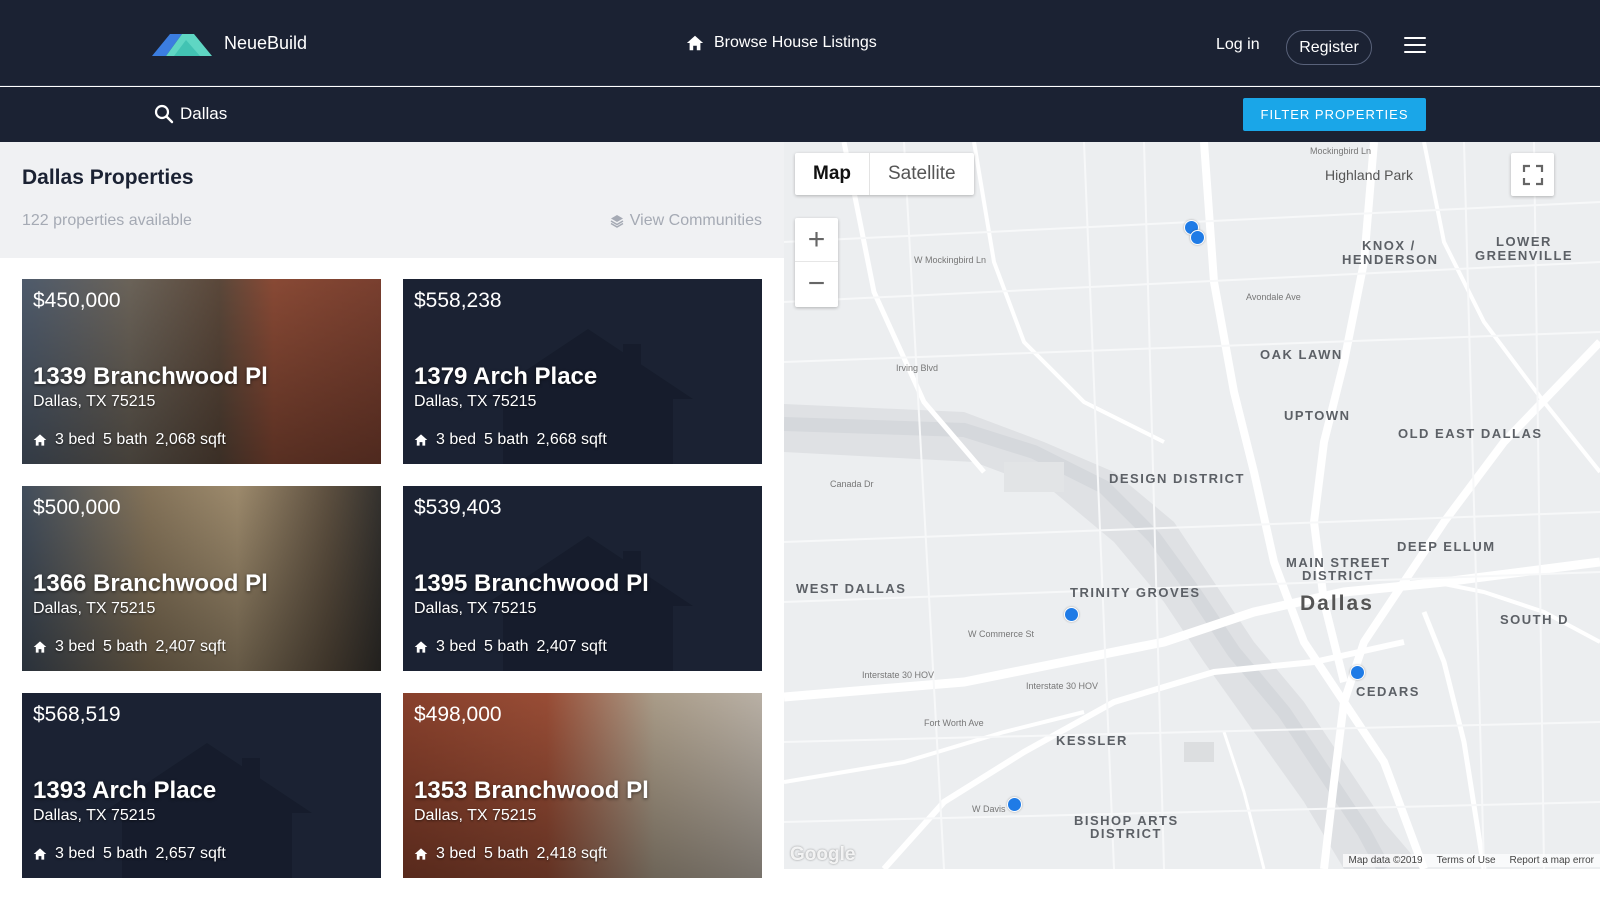 This screenshot has width=1600, height=917. What do you see at coordinates (129, 440) in the screenshot?
I see `property-specs: 3 bed 5 bath 2,068 sqft` at bounding box center [129, 440].